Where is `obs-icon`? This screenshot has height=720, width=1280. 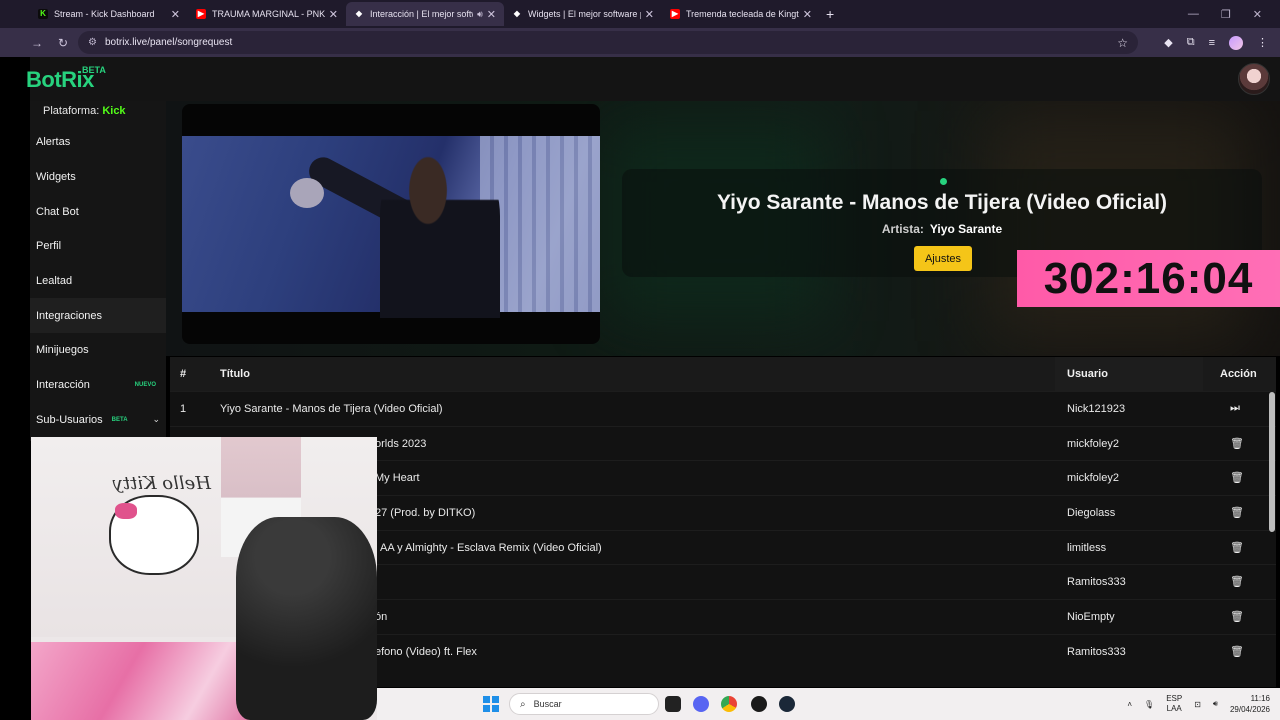
obs-icon is located at coordinates (759, 704).